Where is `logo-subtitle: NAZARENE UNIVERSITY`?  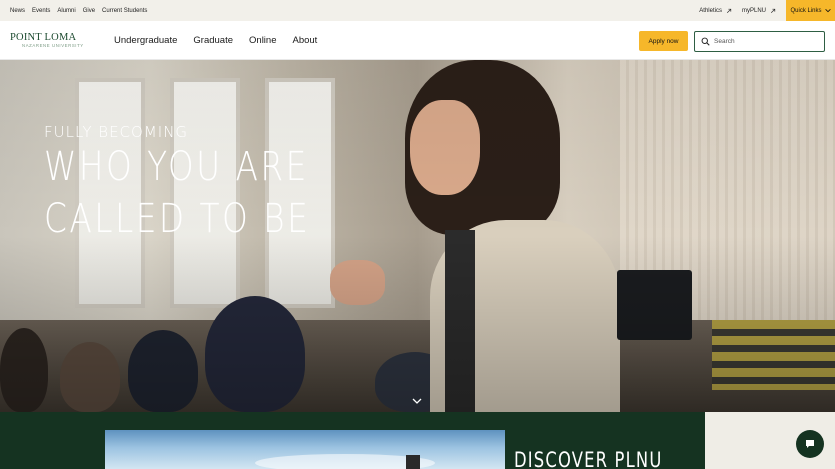 logo-subtitle: NAZARENE UNIVERSITY is located at coordinates (53, 45).